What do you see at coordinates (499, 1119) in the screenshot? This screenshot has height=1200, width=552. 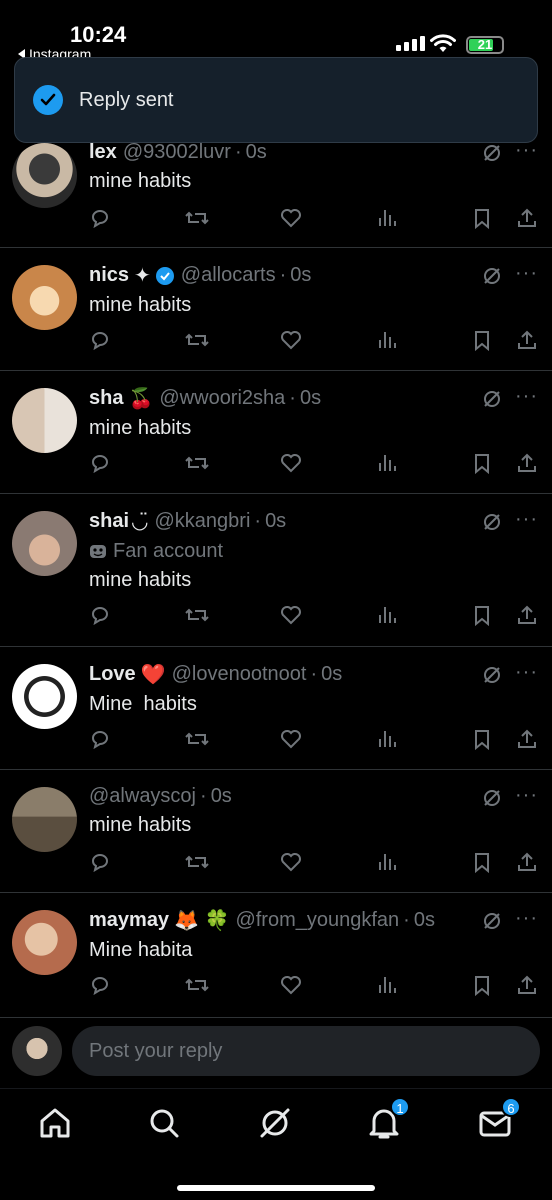 I see `messages-icon: 6` at bounding box center [499, 1119].